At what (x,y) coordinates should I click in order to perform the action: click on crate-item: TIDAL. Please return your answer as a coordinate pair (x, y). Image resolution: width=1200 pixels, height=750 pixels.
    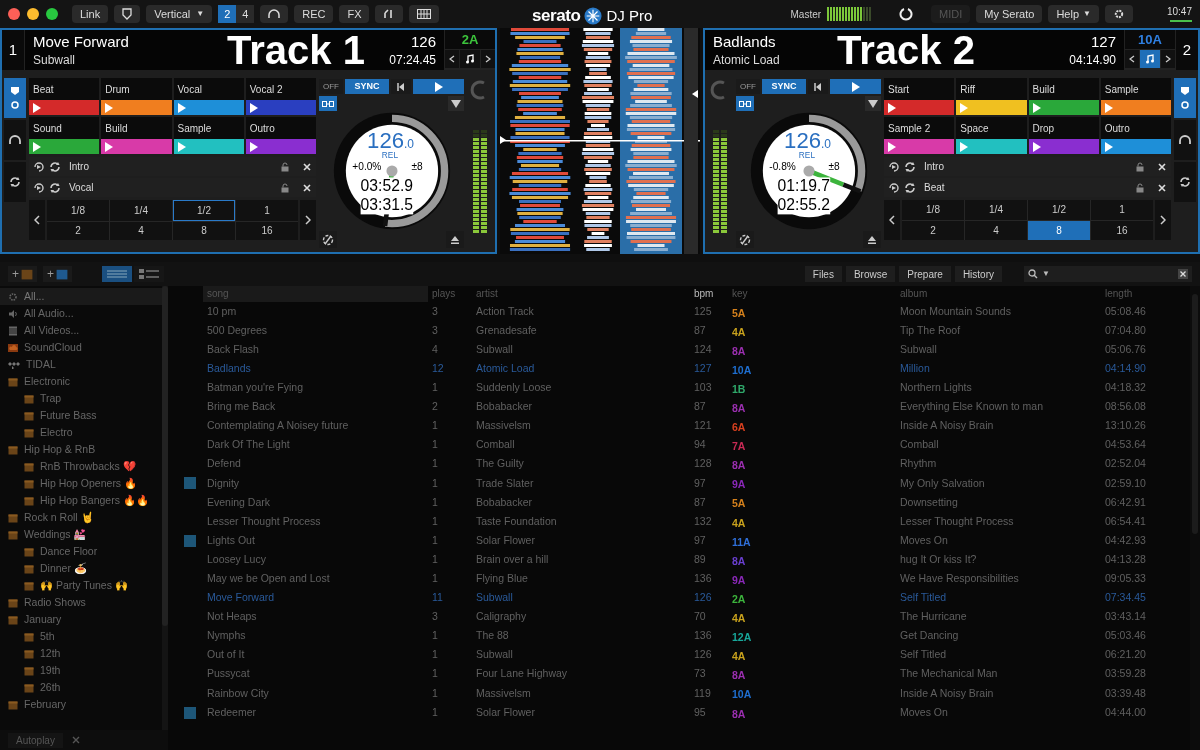
    Looking at the image, I should click on (81, 364).